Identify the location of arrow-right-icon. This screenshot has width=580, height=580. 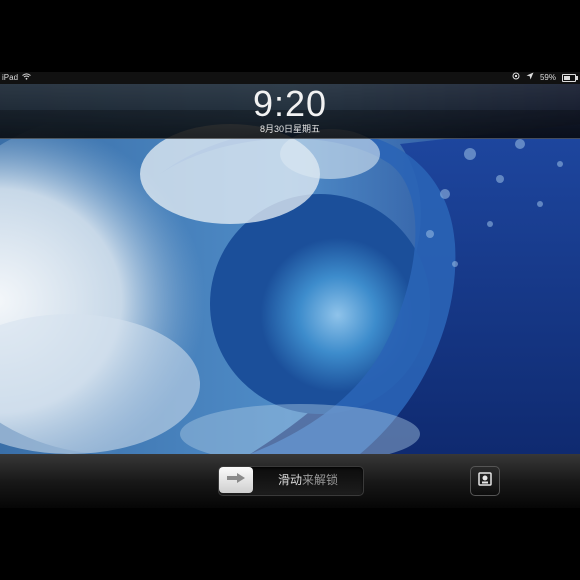
(236, 480).